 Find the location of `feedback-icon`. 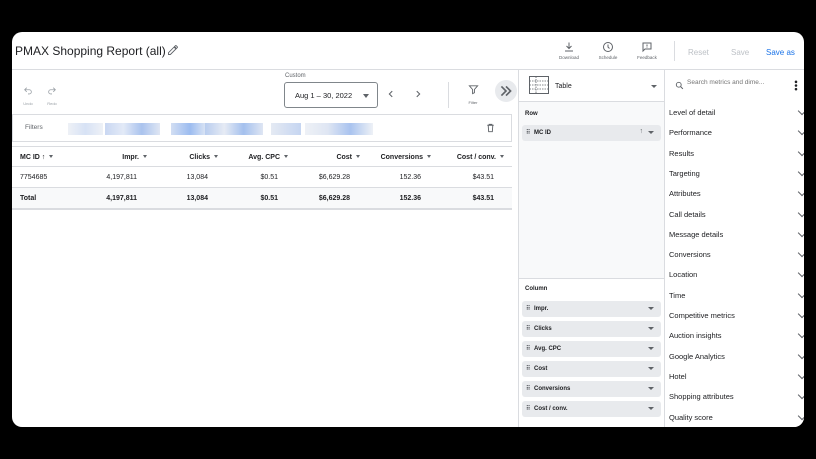

feedback-icon is located at coordinates (647, 47).